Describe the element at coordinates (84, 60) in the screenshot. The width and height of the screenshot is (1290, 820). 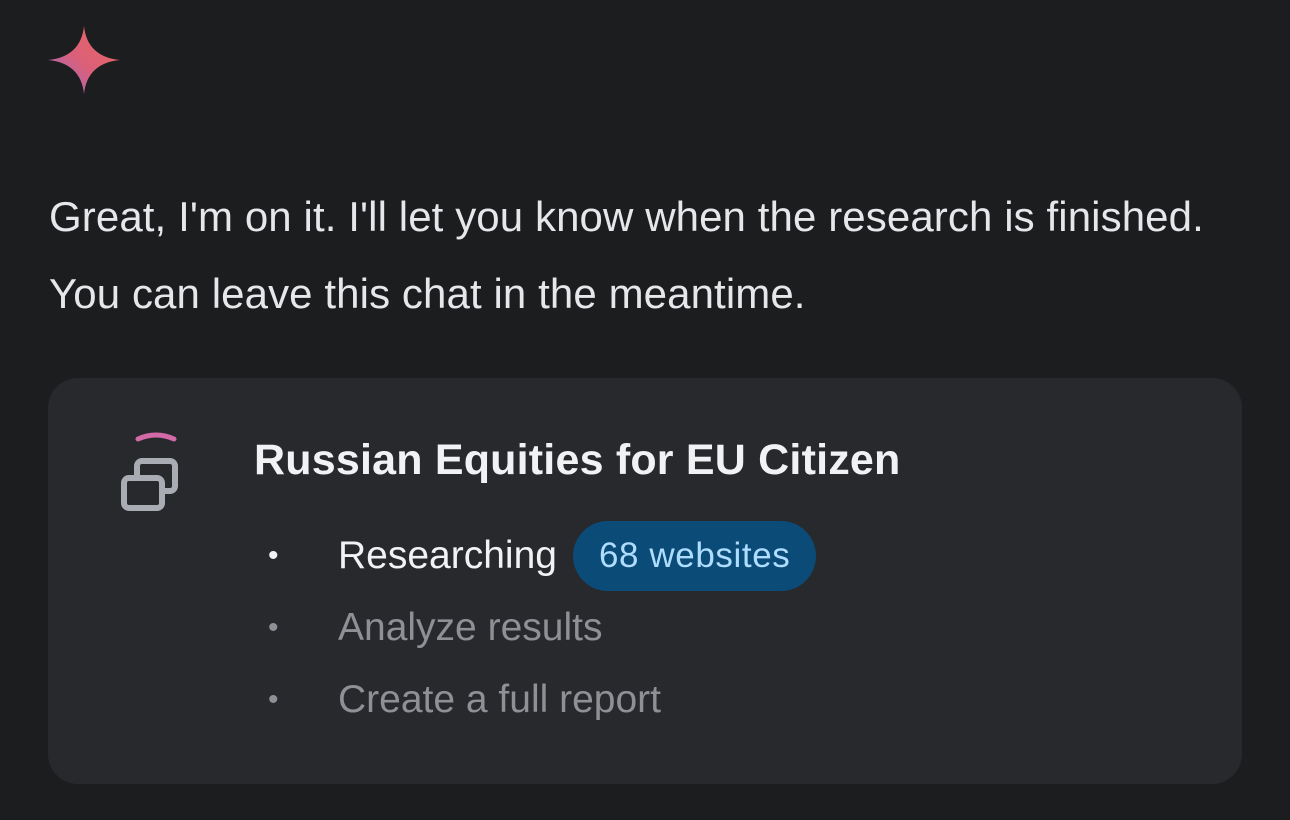
I see `gemini-spark-icon` at that location.